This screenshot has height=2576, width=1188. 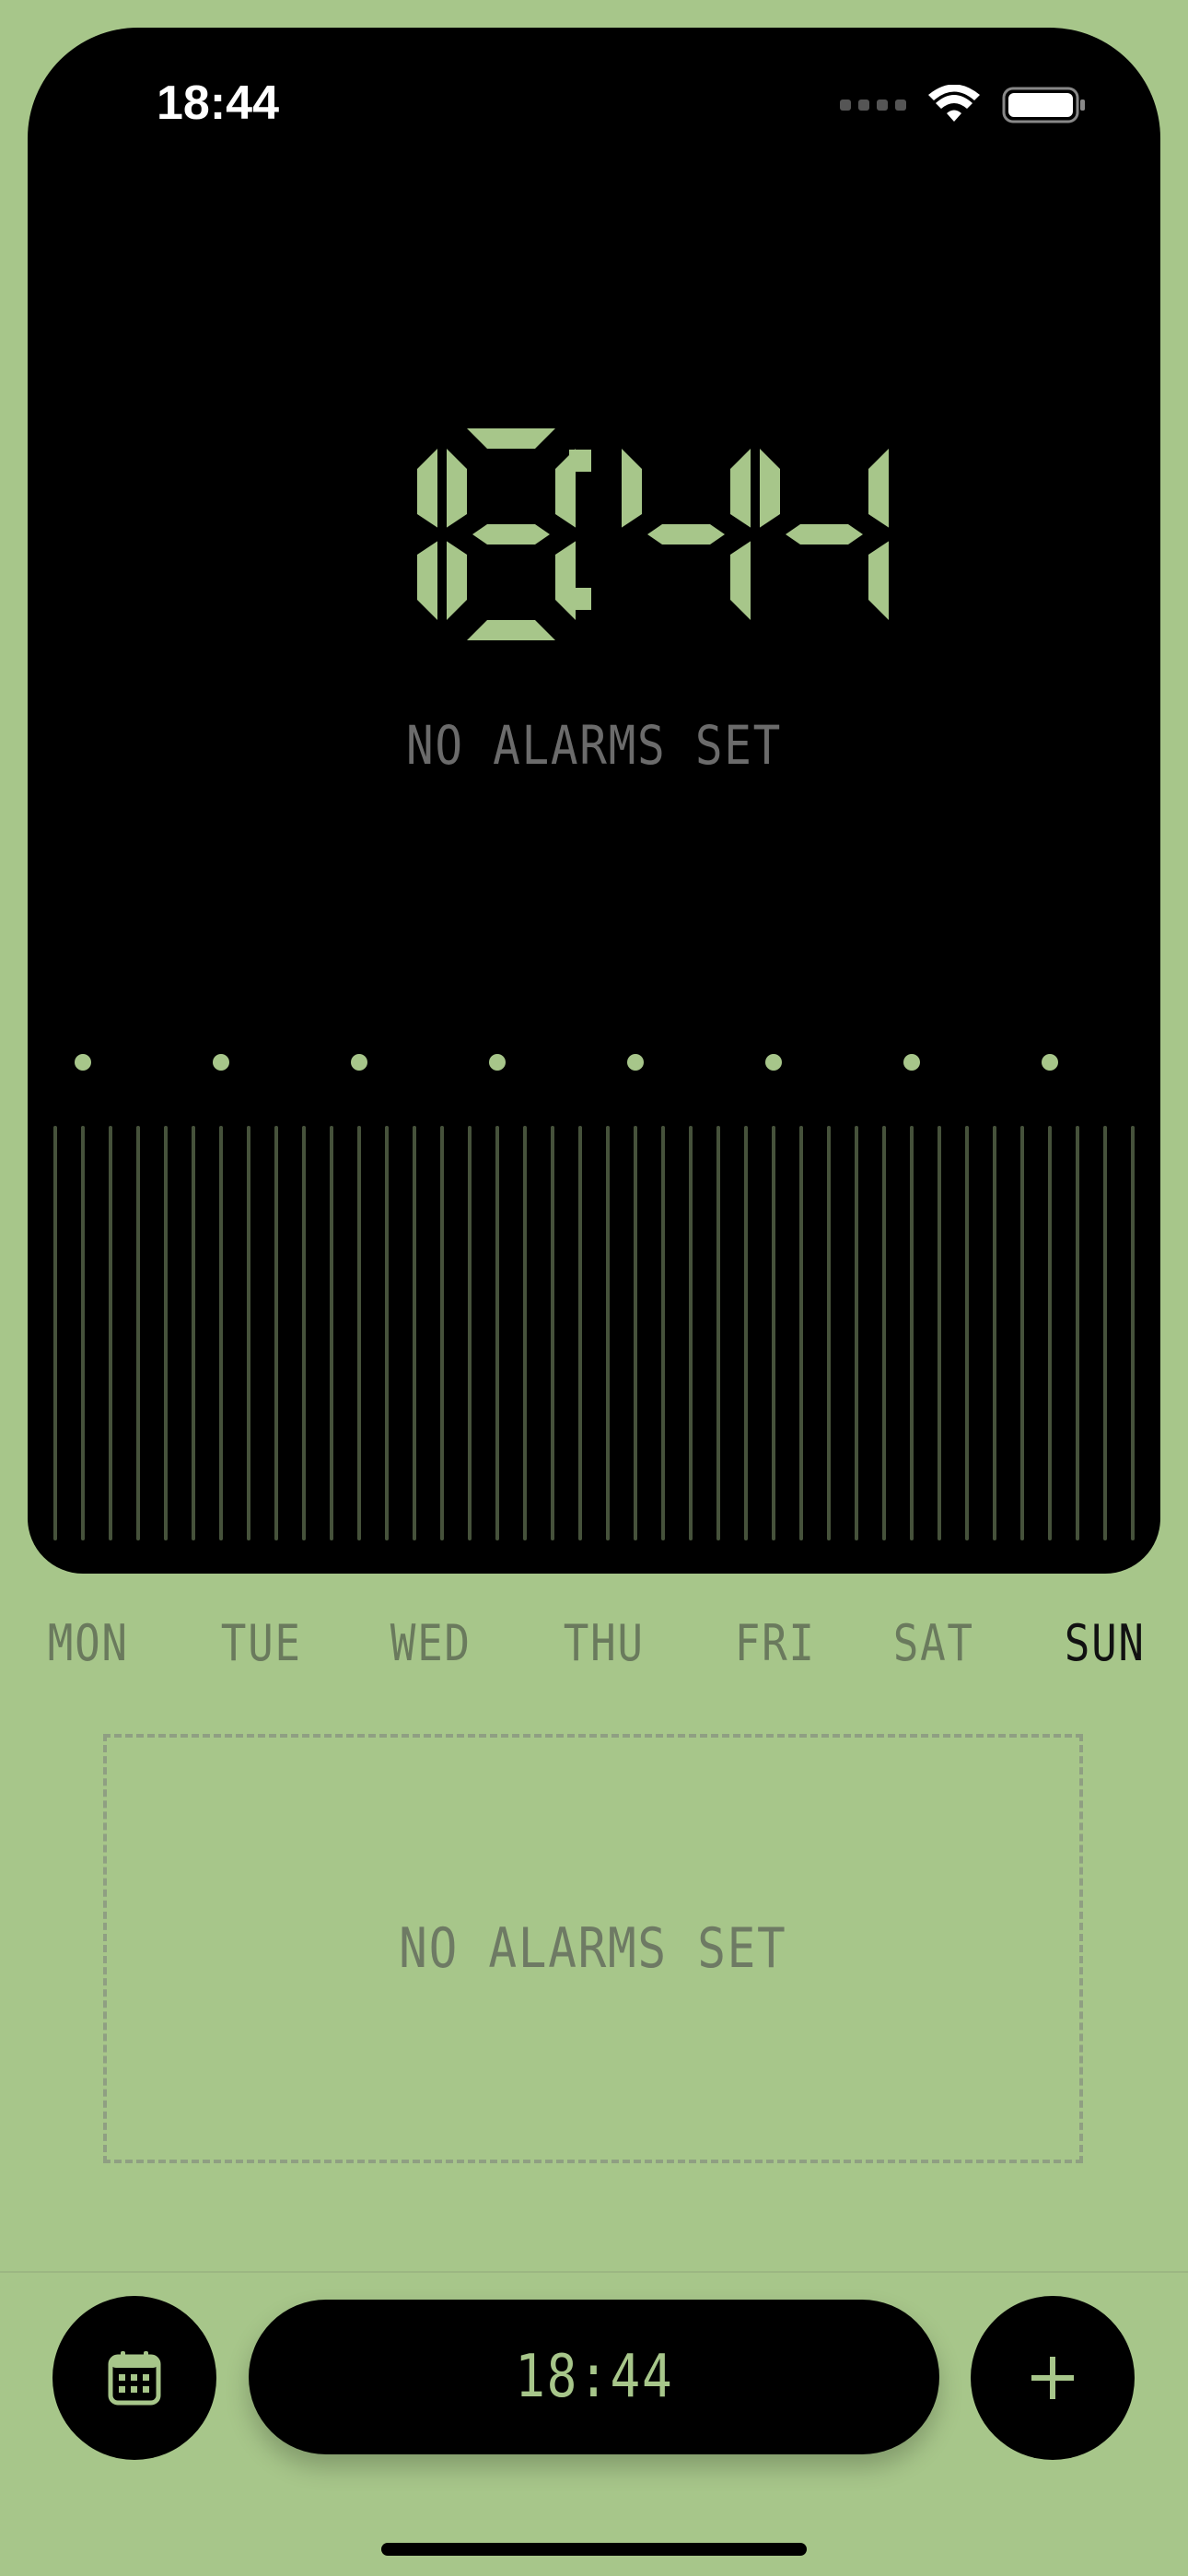 I want to click on alarm-status-text: NO ALARMS SET, so click(x=594, y=745).